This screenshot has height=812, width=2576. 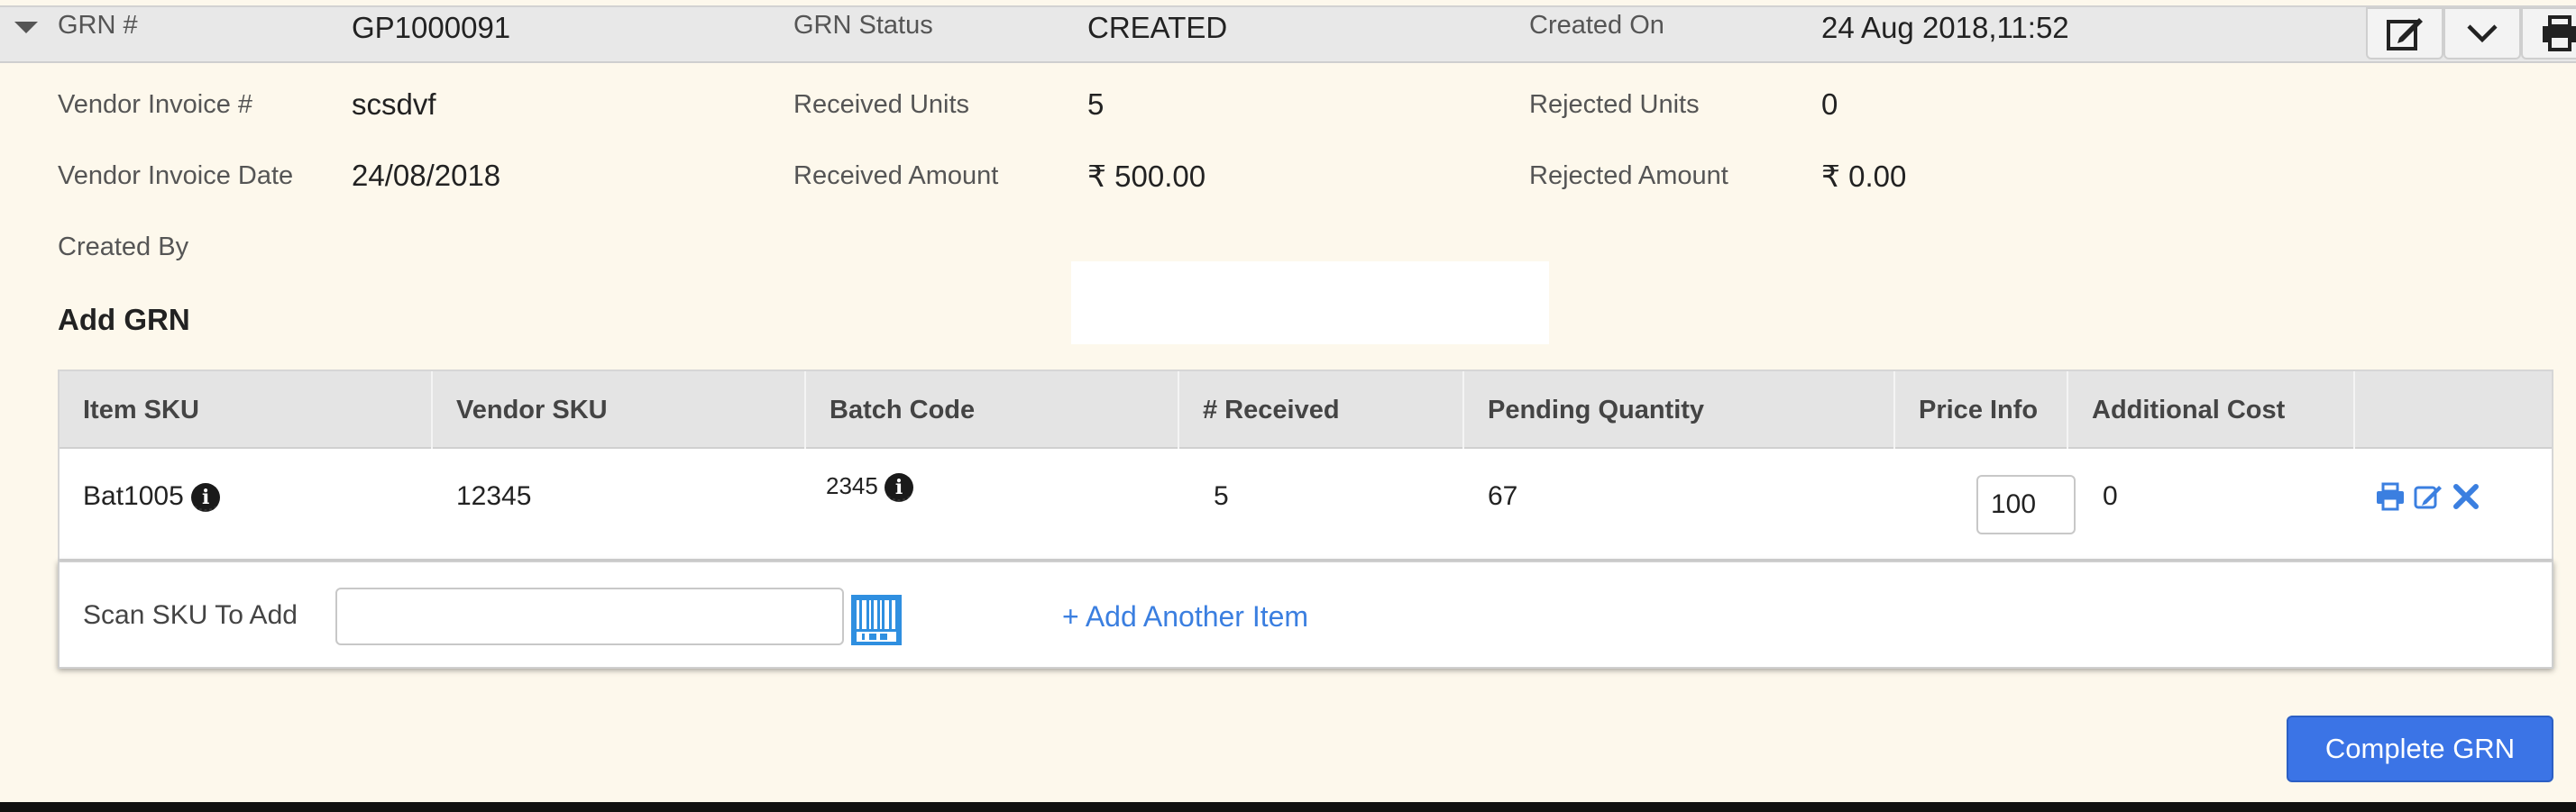 What do you see at coordinates (431, 27) in the screenshot?
I see `grn-number-value: GP1000091` at bounding box center [431, 27].